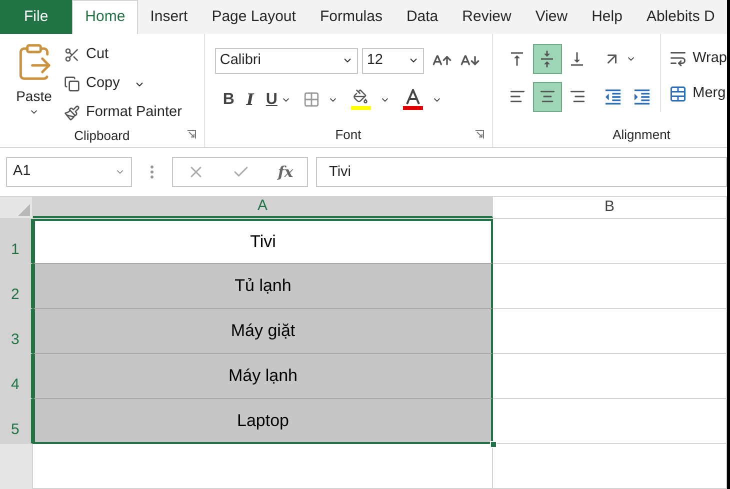 This screenshot has height=489, width=730. What do you see at coordinates (612, 96) in the screenshot?
I see `decrease-indent-icon` at bounding box center [612, 96].